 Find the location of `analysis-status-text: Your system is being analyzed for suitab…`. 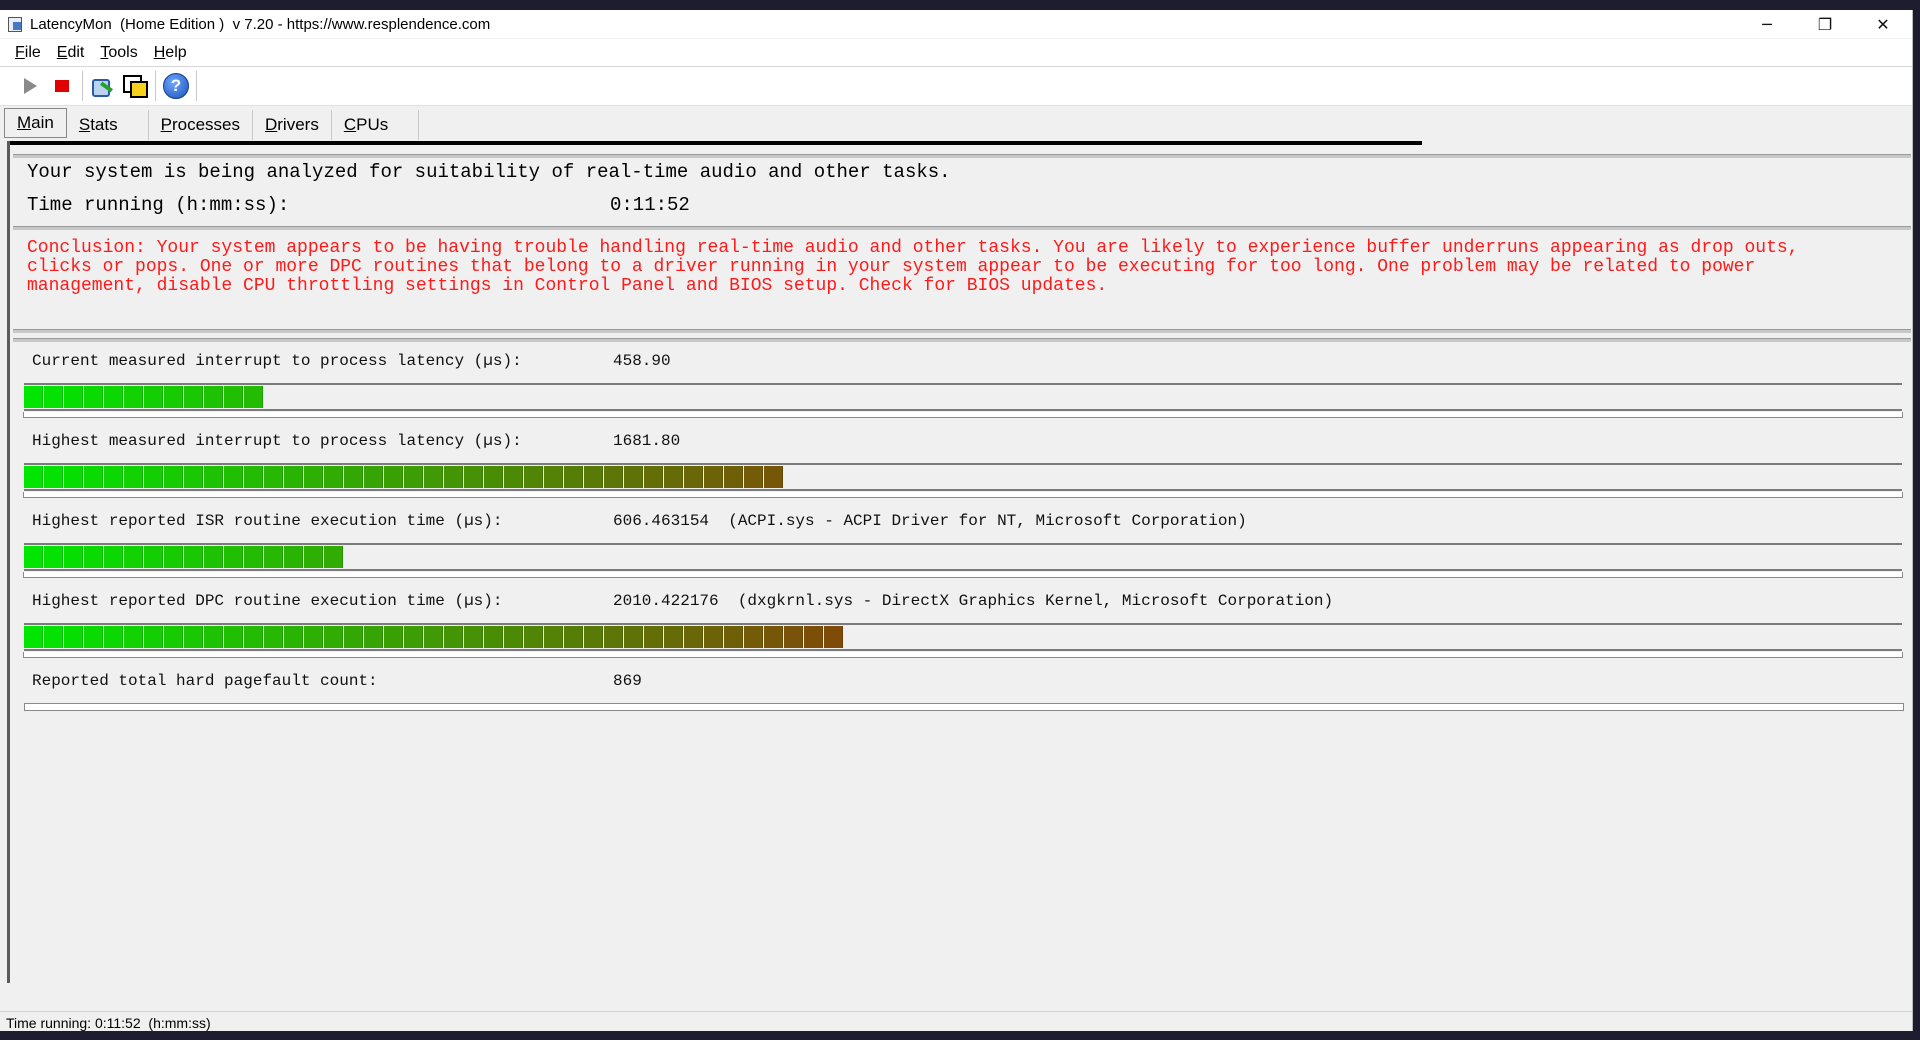

analysis-status-text: Your system is being analyzed for suitab… is located at coordinates (489, 172).